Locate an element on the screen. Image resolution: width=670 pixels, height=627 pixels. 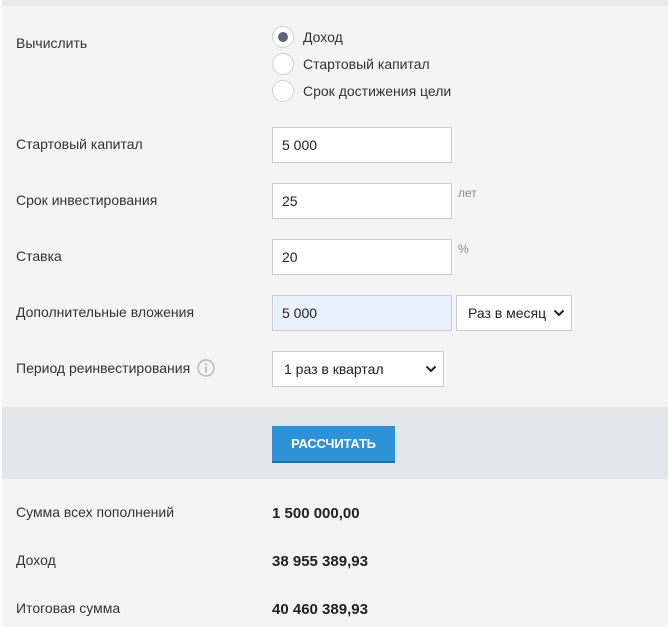
result-label-final-sum: Итоговая сумма is located at coordinates (68, 608).